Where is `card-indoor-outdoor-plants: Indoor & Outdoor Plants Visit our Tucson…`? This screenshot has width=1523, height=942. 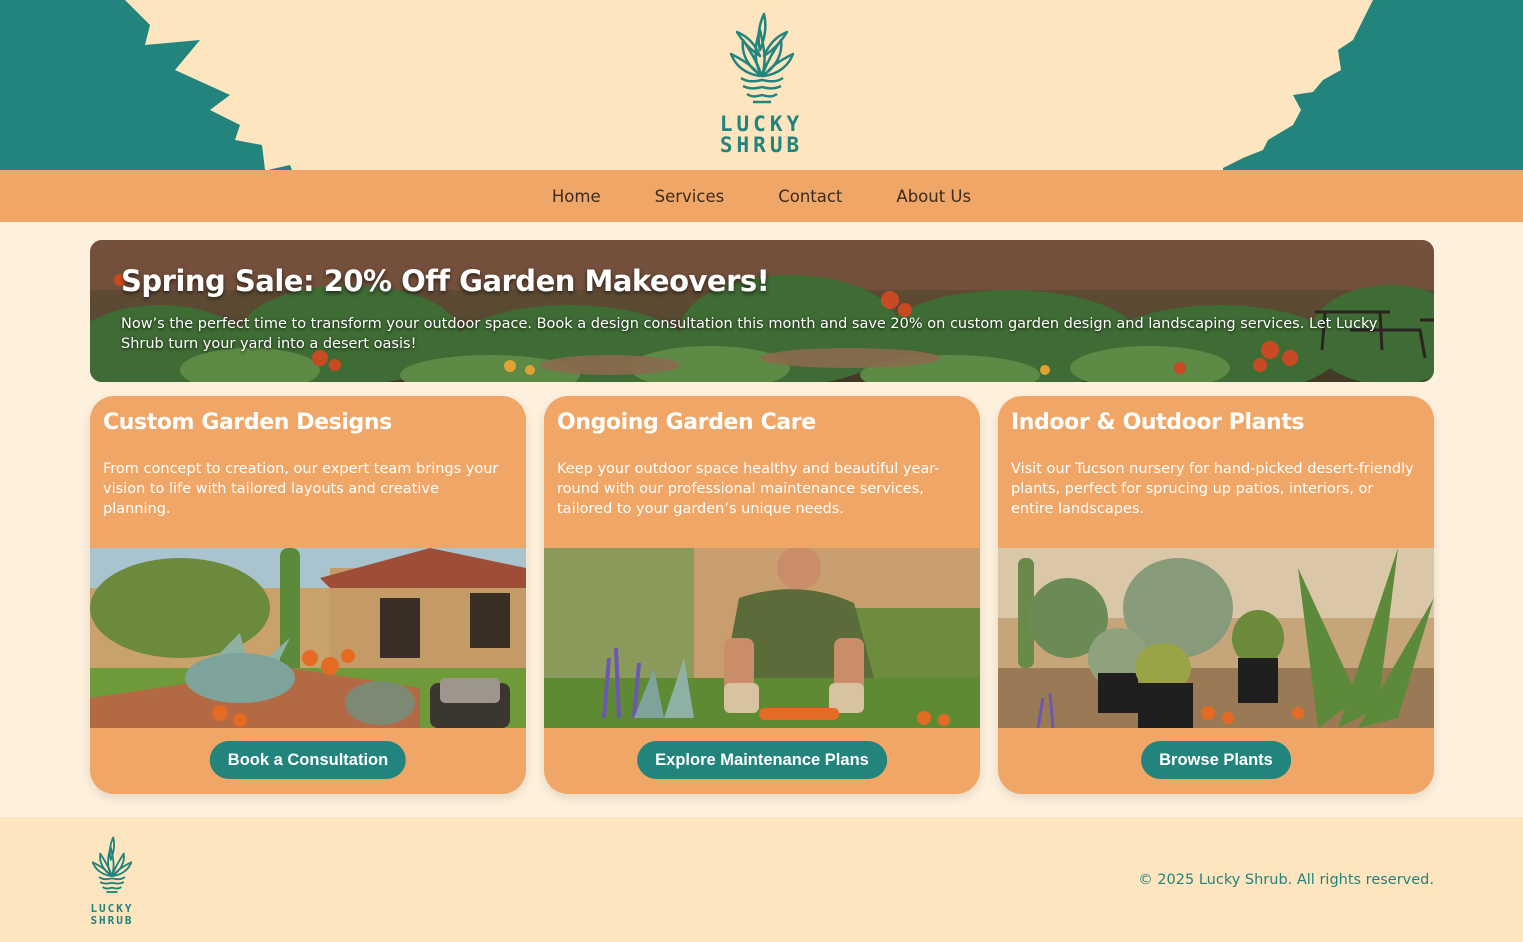
card-indoor-outdoor-plants: Indoor & Outdoor Plants Visit our Tucson… is located at coordinates (1216, 595).